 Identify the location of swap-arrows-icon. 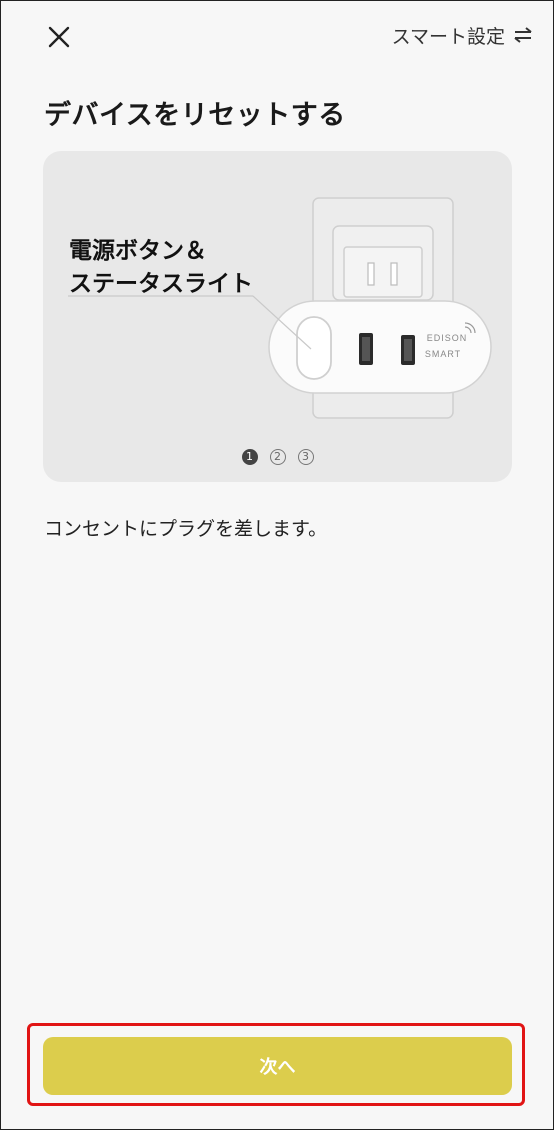
(523, 35).